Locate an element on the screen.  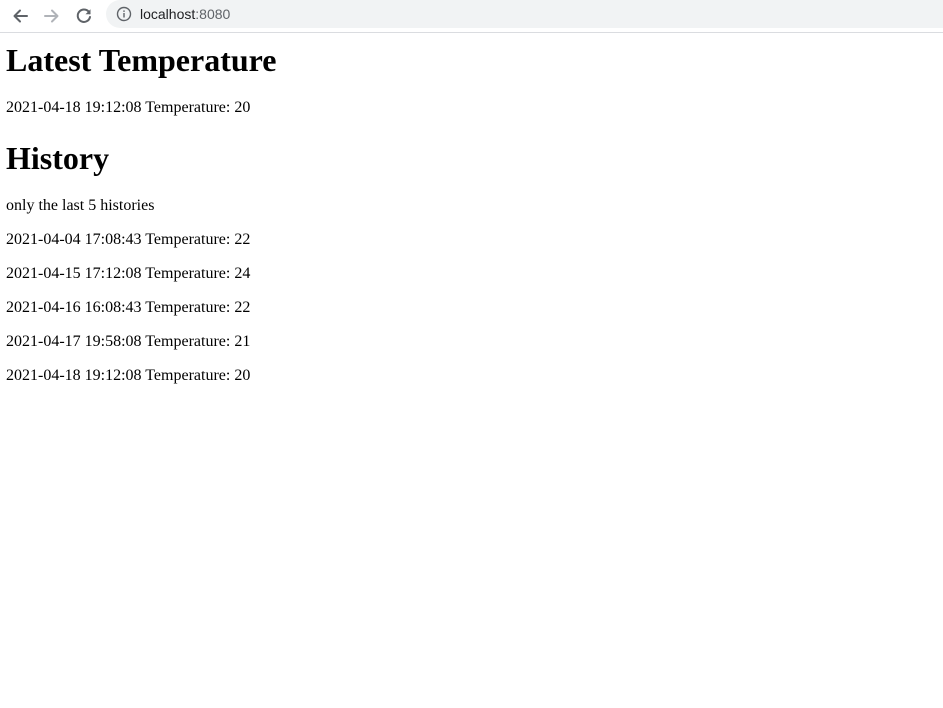
history-entry: 2021-04-16 16:08:43 Temperature: 22 is located at coordinates (128, 307).